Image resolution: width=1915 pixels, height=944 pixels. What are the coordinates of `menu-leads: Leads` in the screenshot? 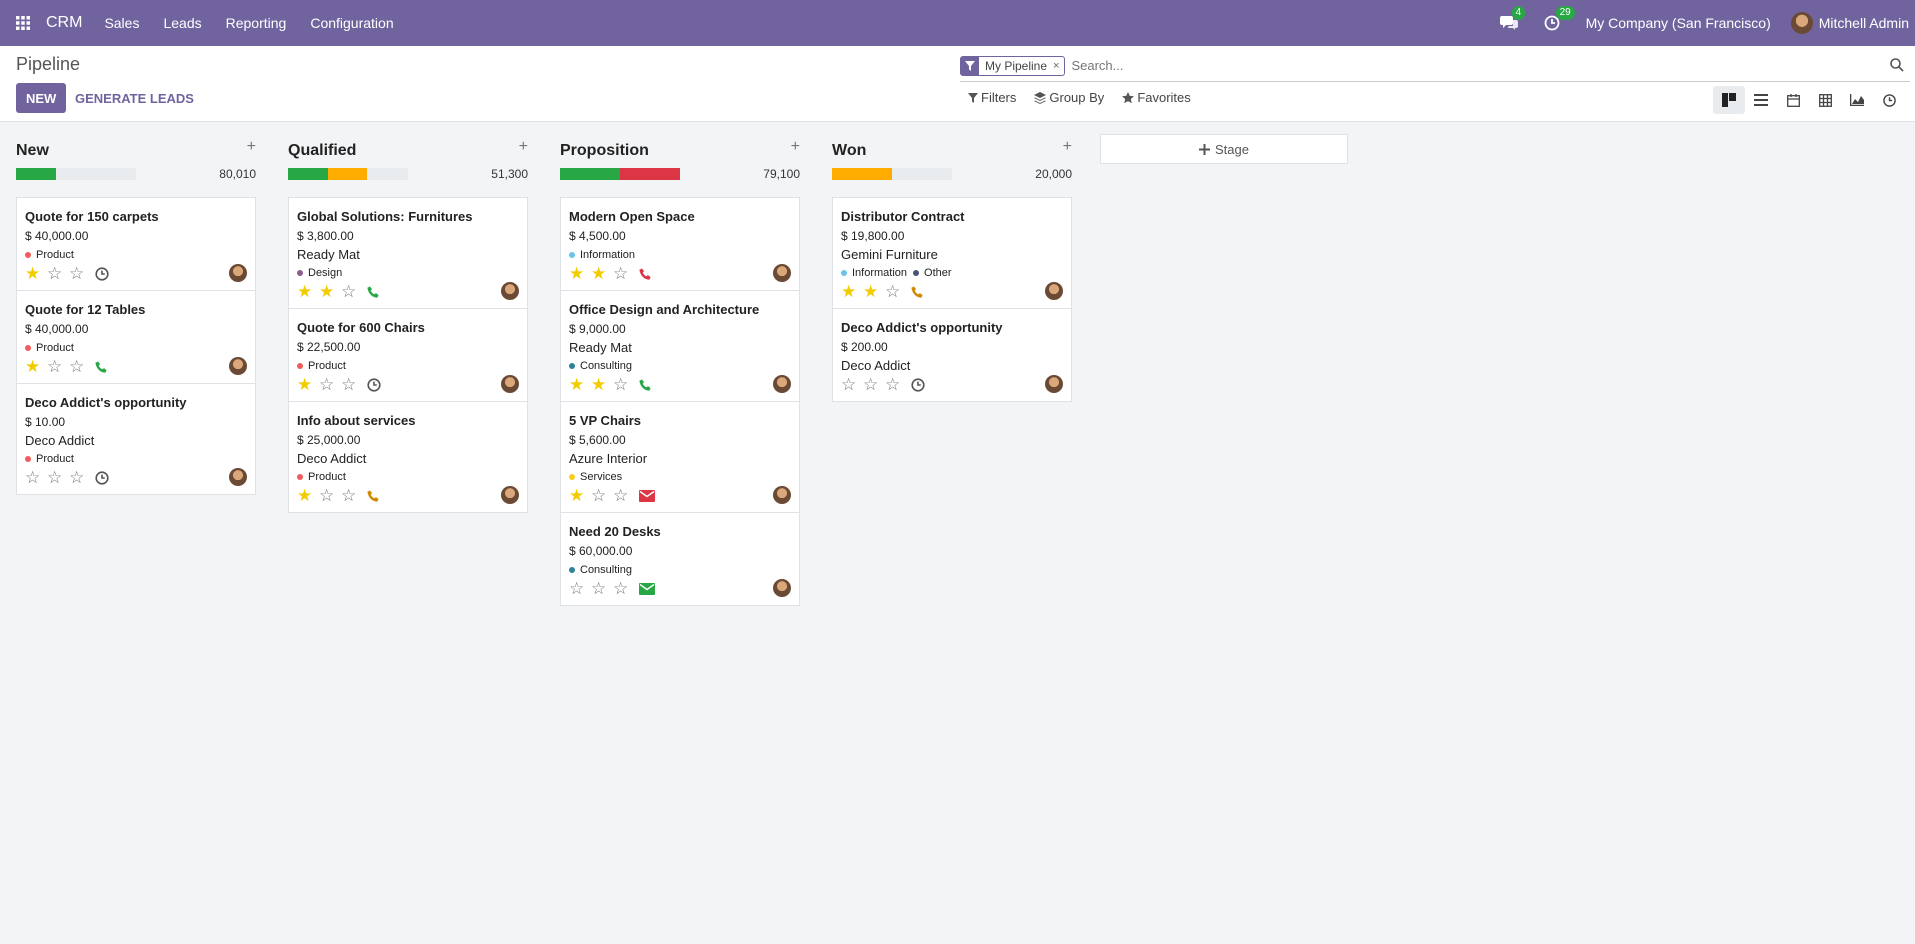 It's located at (182, 23).